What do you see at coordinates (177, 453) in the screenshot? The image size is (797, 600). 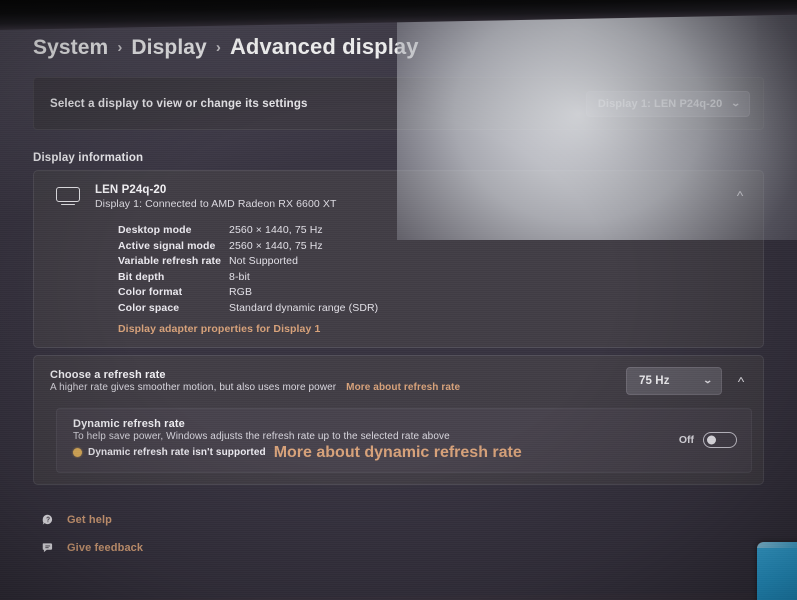 I see `warning-text: Dynamic refresh rate isn't supported` at bounding box center [177, 453].